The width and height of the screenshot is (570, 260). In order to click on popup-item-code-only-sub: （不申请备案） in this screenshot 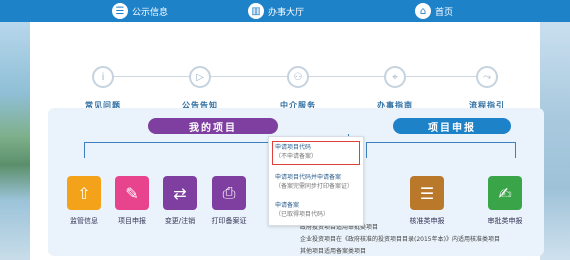, I will do `click(296, 156)`.